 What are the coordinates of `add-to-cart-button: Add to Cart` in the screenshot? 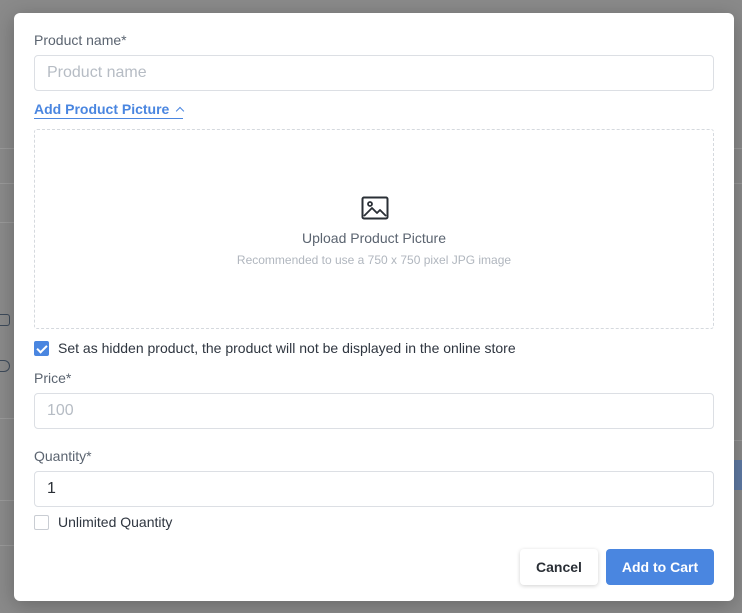 It's located at (660, 567).